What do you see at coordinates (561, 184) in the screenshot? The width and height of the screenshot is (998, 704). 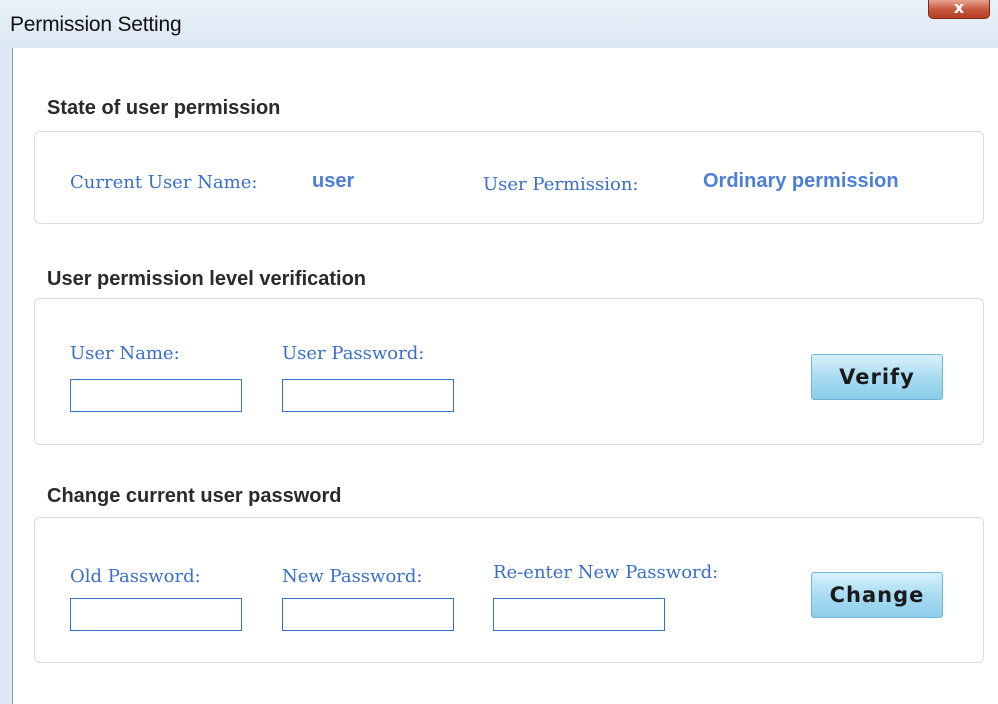 I see `user-permission-label: User Permission:` at bounding box center [561, 184].